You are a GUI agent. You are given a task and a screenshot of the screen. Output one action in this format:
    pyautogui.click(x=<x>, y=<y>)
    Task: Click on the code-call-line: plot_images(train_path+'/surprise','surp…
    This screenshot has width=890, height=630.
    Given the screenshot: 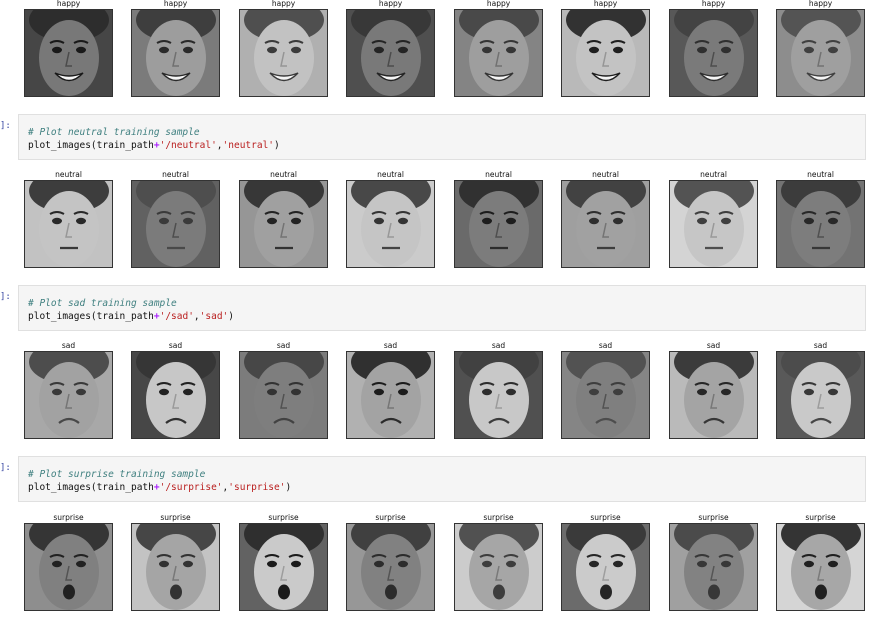 What is the action you would take?
    pyautogui.click(x=160, y=487)
    